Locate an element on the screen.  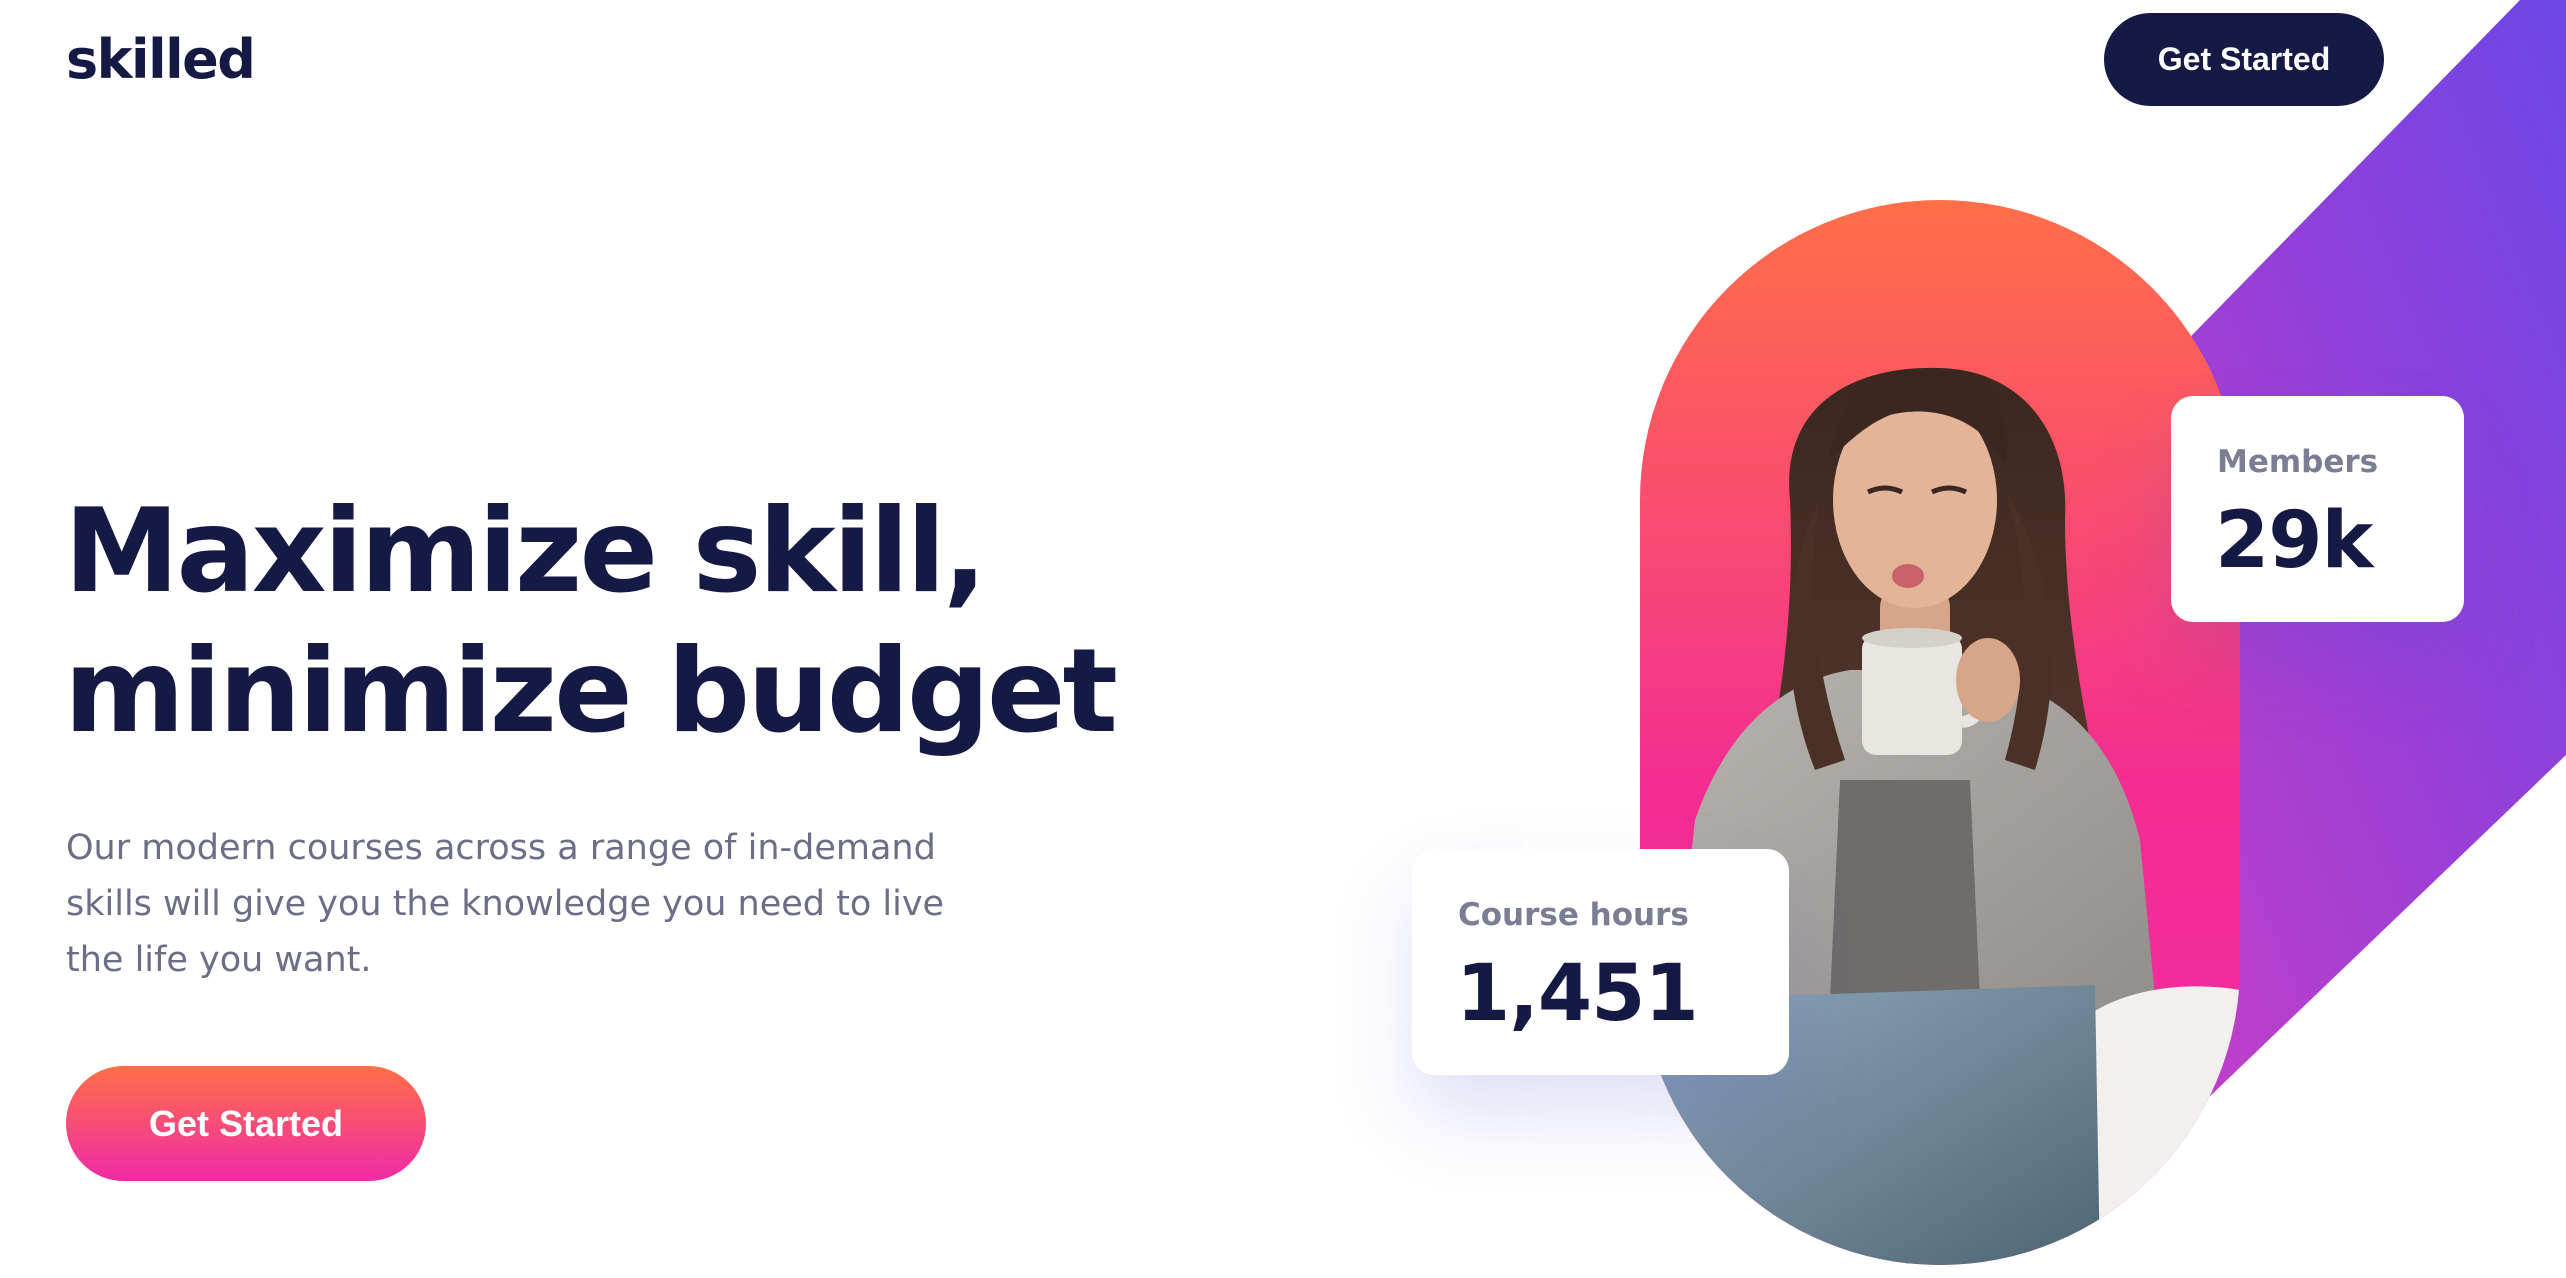
hero-title: Maximize skill, minimize budget is located at coordinates (614, 622).